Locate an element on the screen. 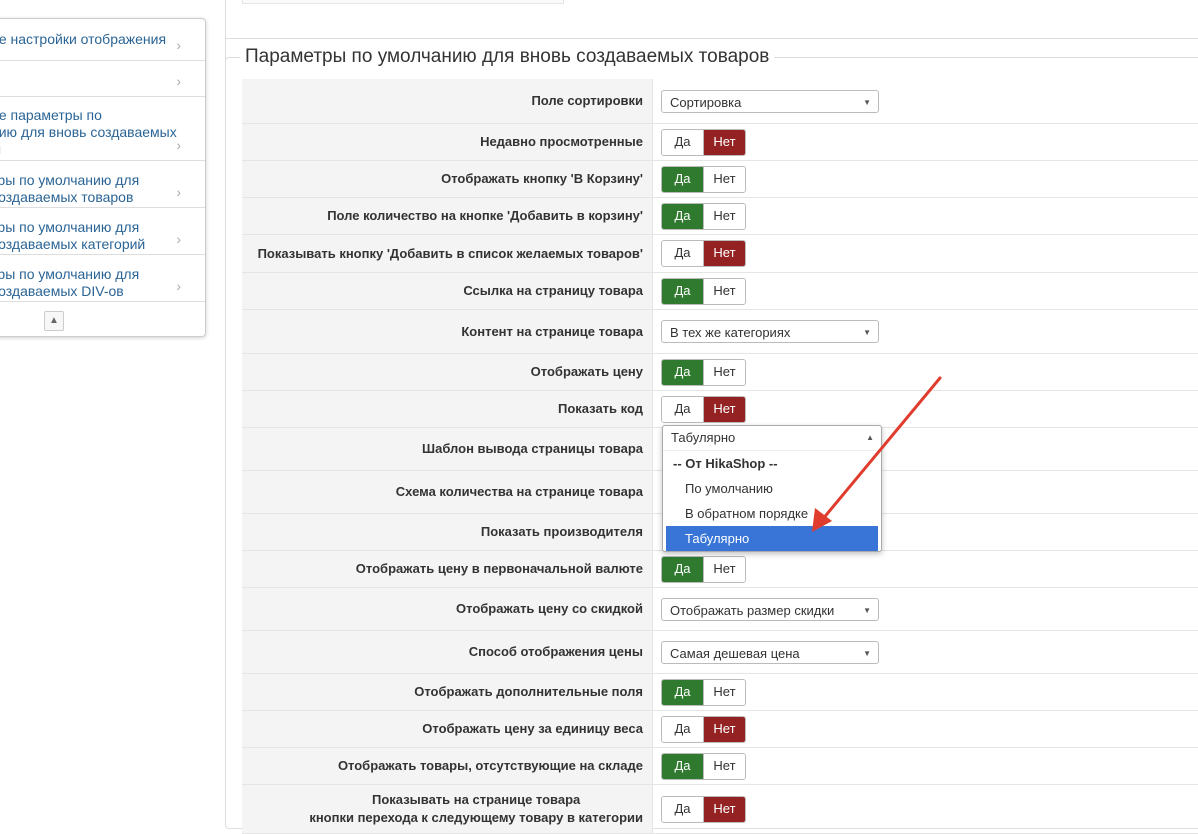  settings-row: Поле сортировки Сортировка ▼ is located at coordinates (720, 101).